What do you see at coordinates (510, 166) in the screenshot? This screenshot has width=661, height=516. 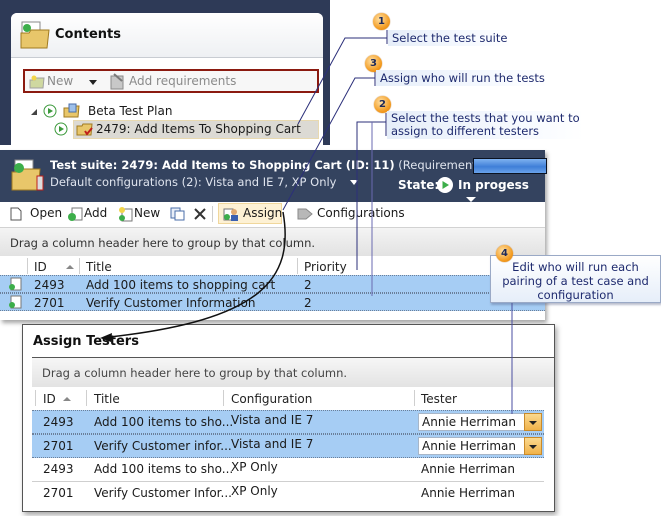 I see `suite-progress-bar` at bounding box center [510, 166].